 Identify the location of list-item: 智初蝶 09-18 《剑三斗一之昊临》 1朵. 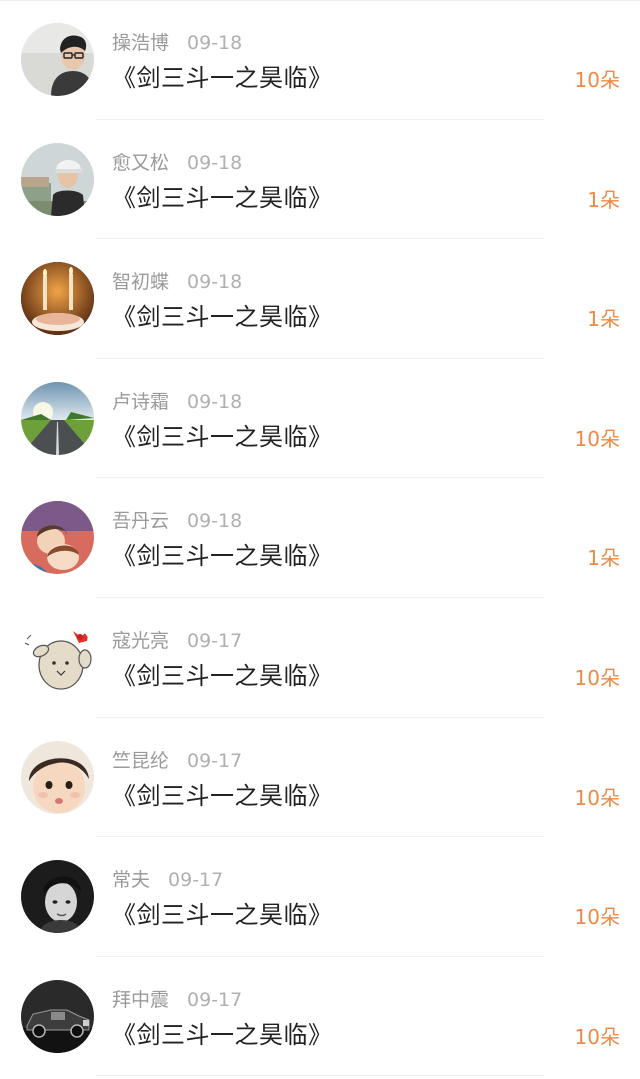
(320, 299).